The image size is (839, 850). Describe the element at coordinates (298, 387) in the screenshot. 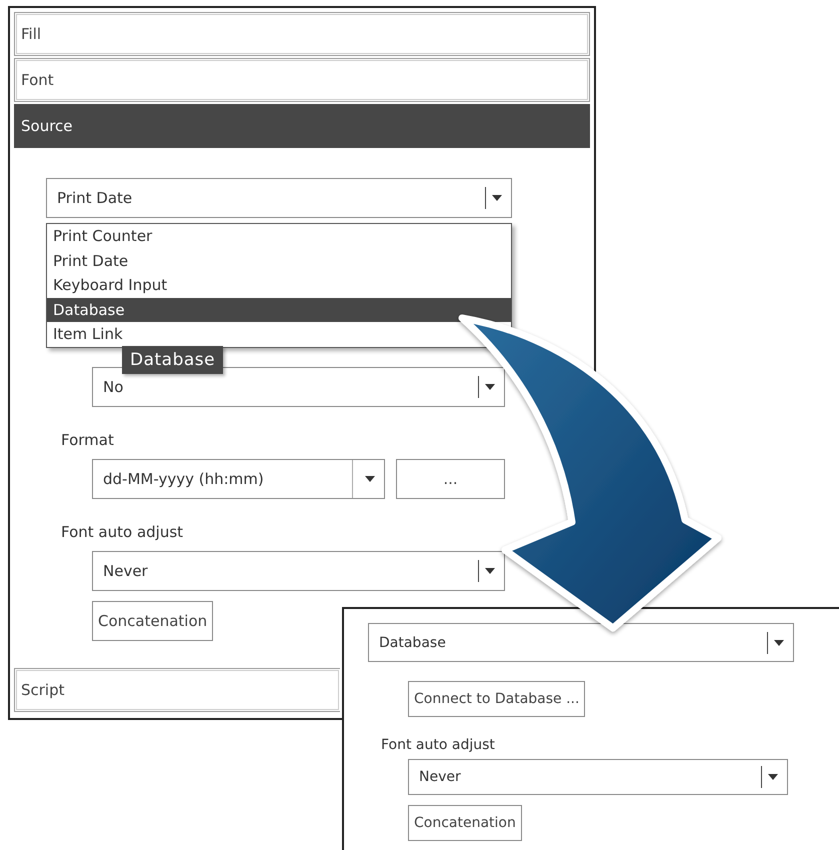

I see `dropdown: No` at that location.